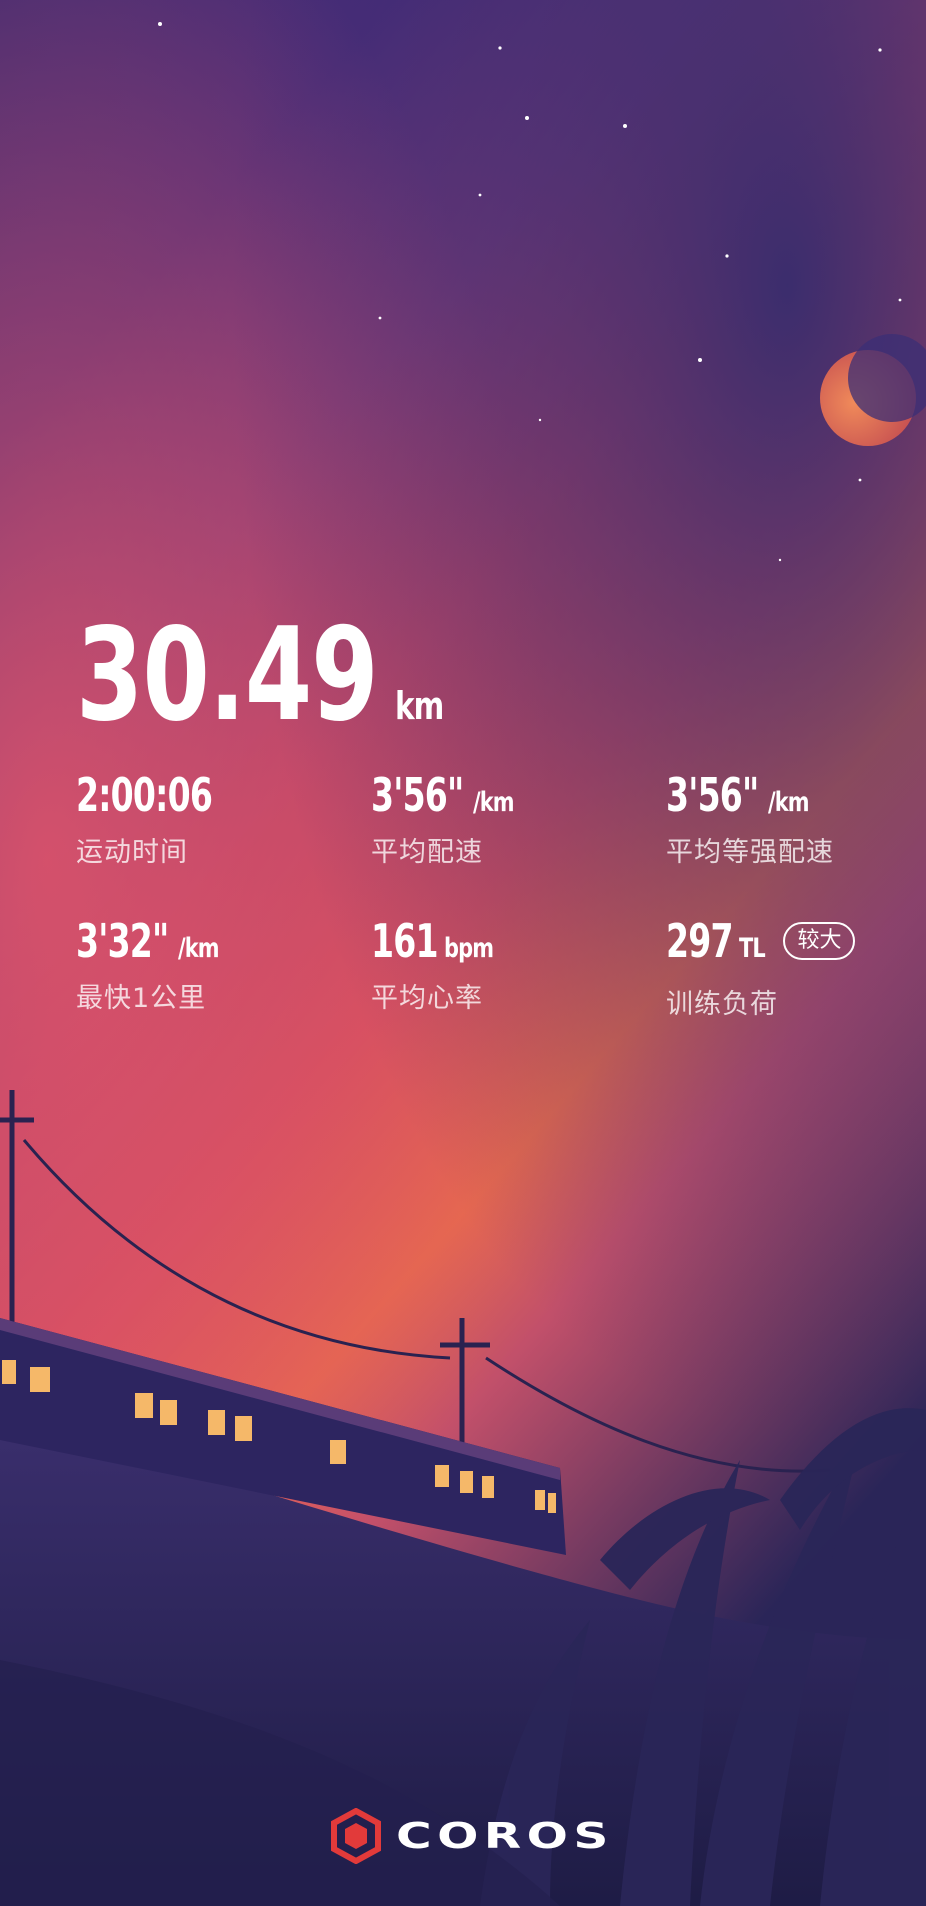 This screenshot has width=926, height=1906. I want to click on stat-value: 3'32", so click(122, 941).